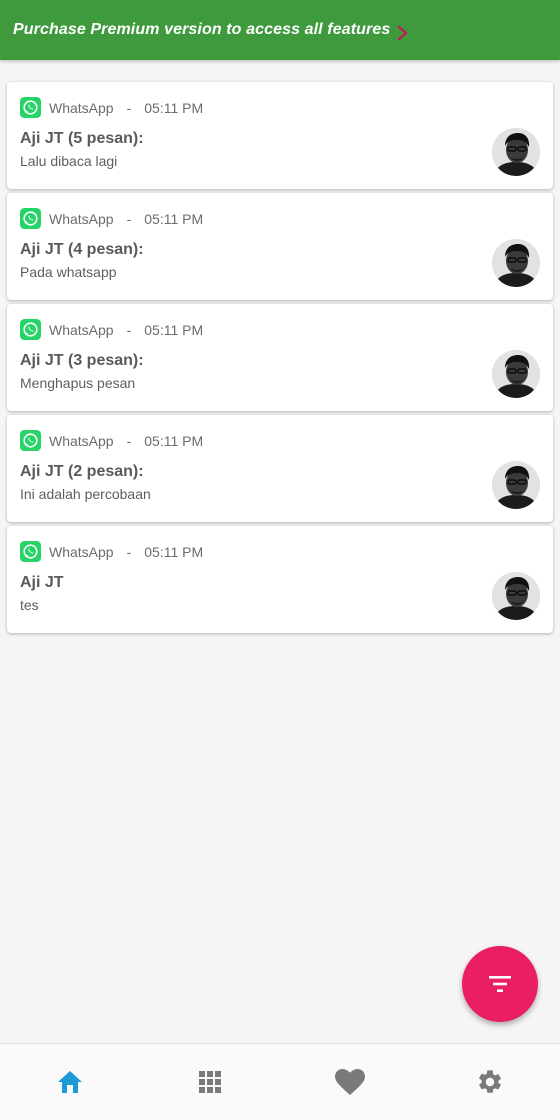 The height and width of the screenshot is (1120, 560). I want to click on notification-body: Menghapus pesan, so click(78, 383).